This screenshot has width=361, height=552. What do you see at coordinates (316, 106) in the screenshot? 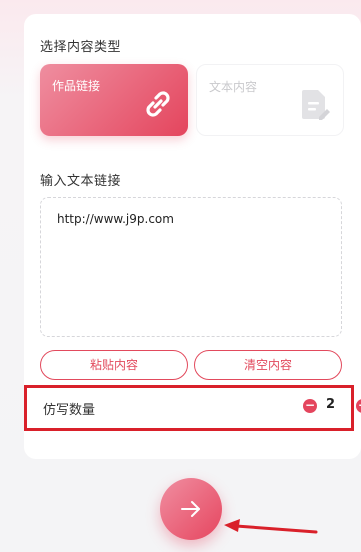
I see `document-edit-icon` at bounding box center [316, 106].